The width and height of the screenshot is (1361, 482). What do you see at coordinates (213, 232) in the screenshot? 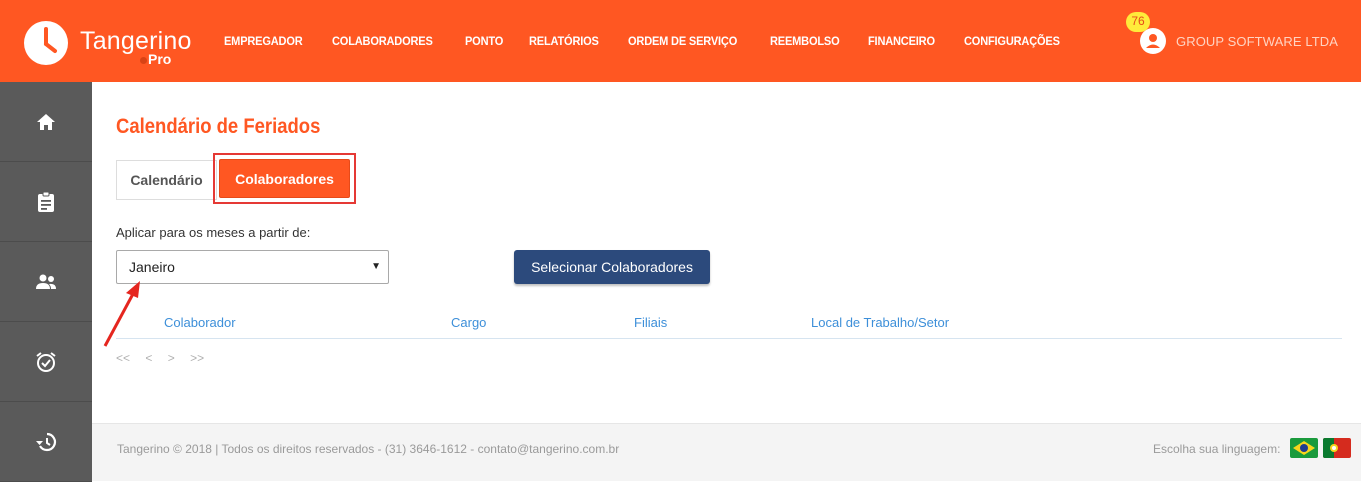
I see `apply-months-label: Aplicar para os meses a partir de:` at bounding box center [213, 232].